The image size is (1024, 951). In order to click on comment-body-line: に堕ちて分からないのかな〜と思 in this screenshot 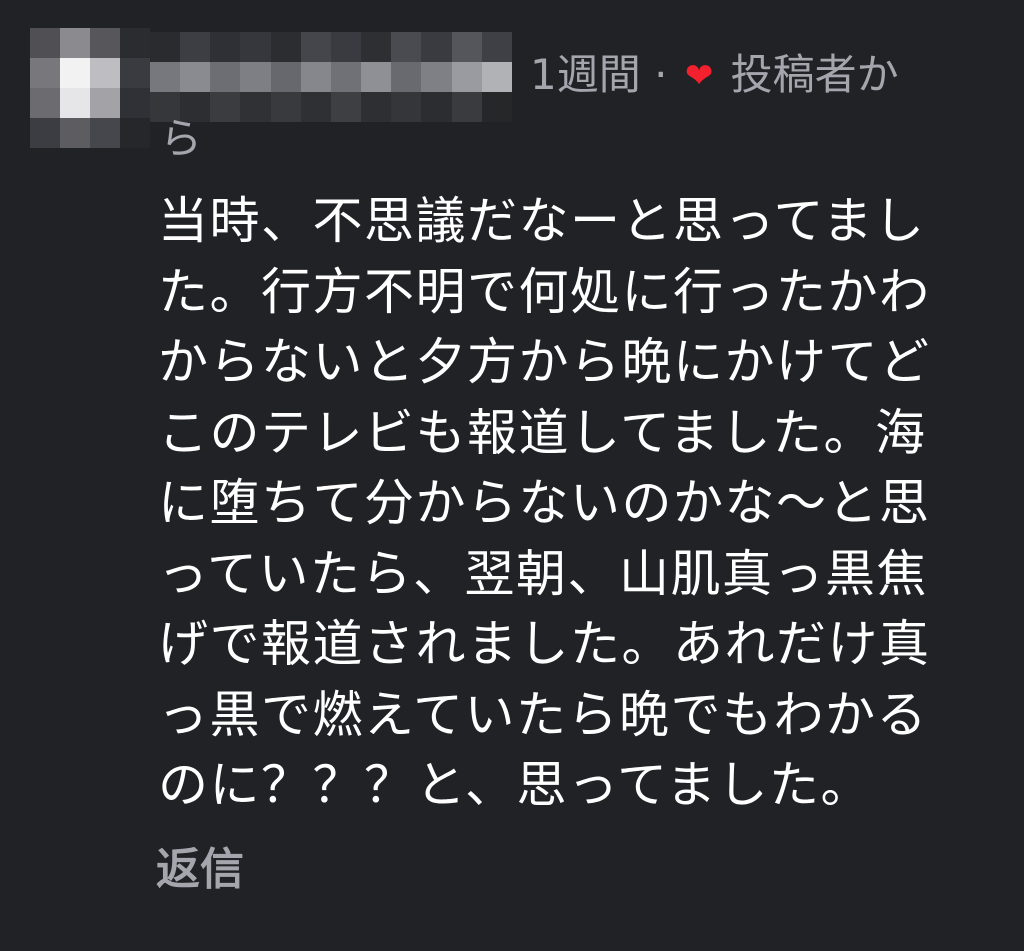, I will do `click(544, 503)`.